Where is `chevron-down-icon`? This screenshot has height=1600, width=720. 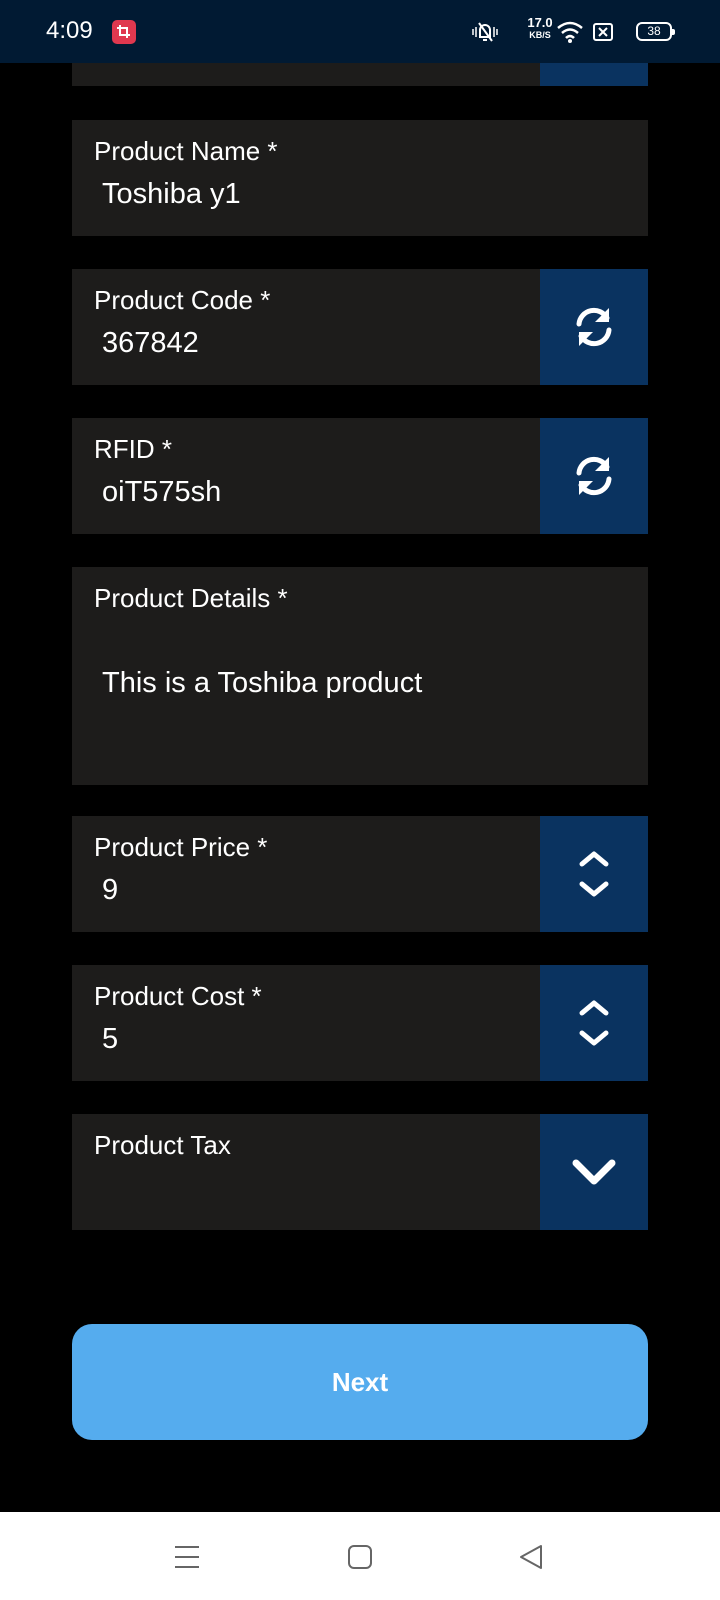
chevron-down-icon is located at coordinates (594, 1172).